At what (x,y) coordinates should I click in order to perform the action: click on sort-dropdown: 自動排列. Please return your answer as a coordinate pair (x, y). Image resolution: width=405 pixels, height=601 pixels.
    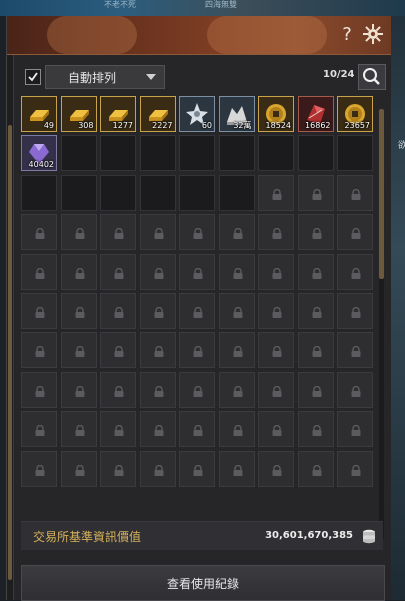
    Looking at the image, I should click on (105, 77).